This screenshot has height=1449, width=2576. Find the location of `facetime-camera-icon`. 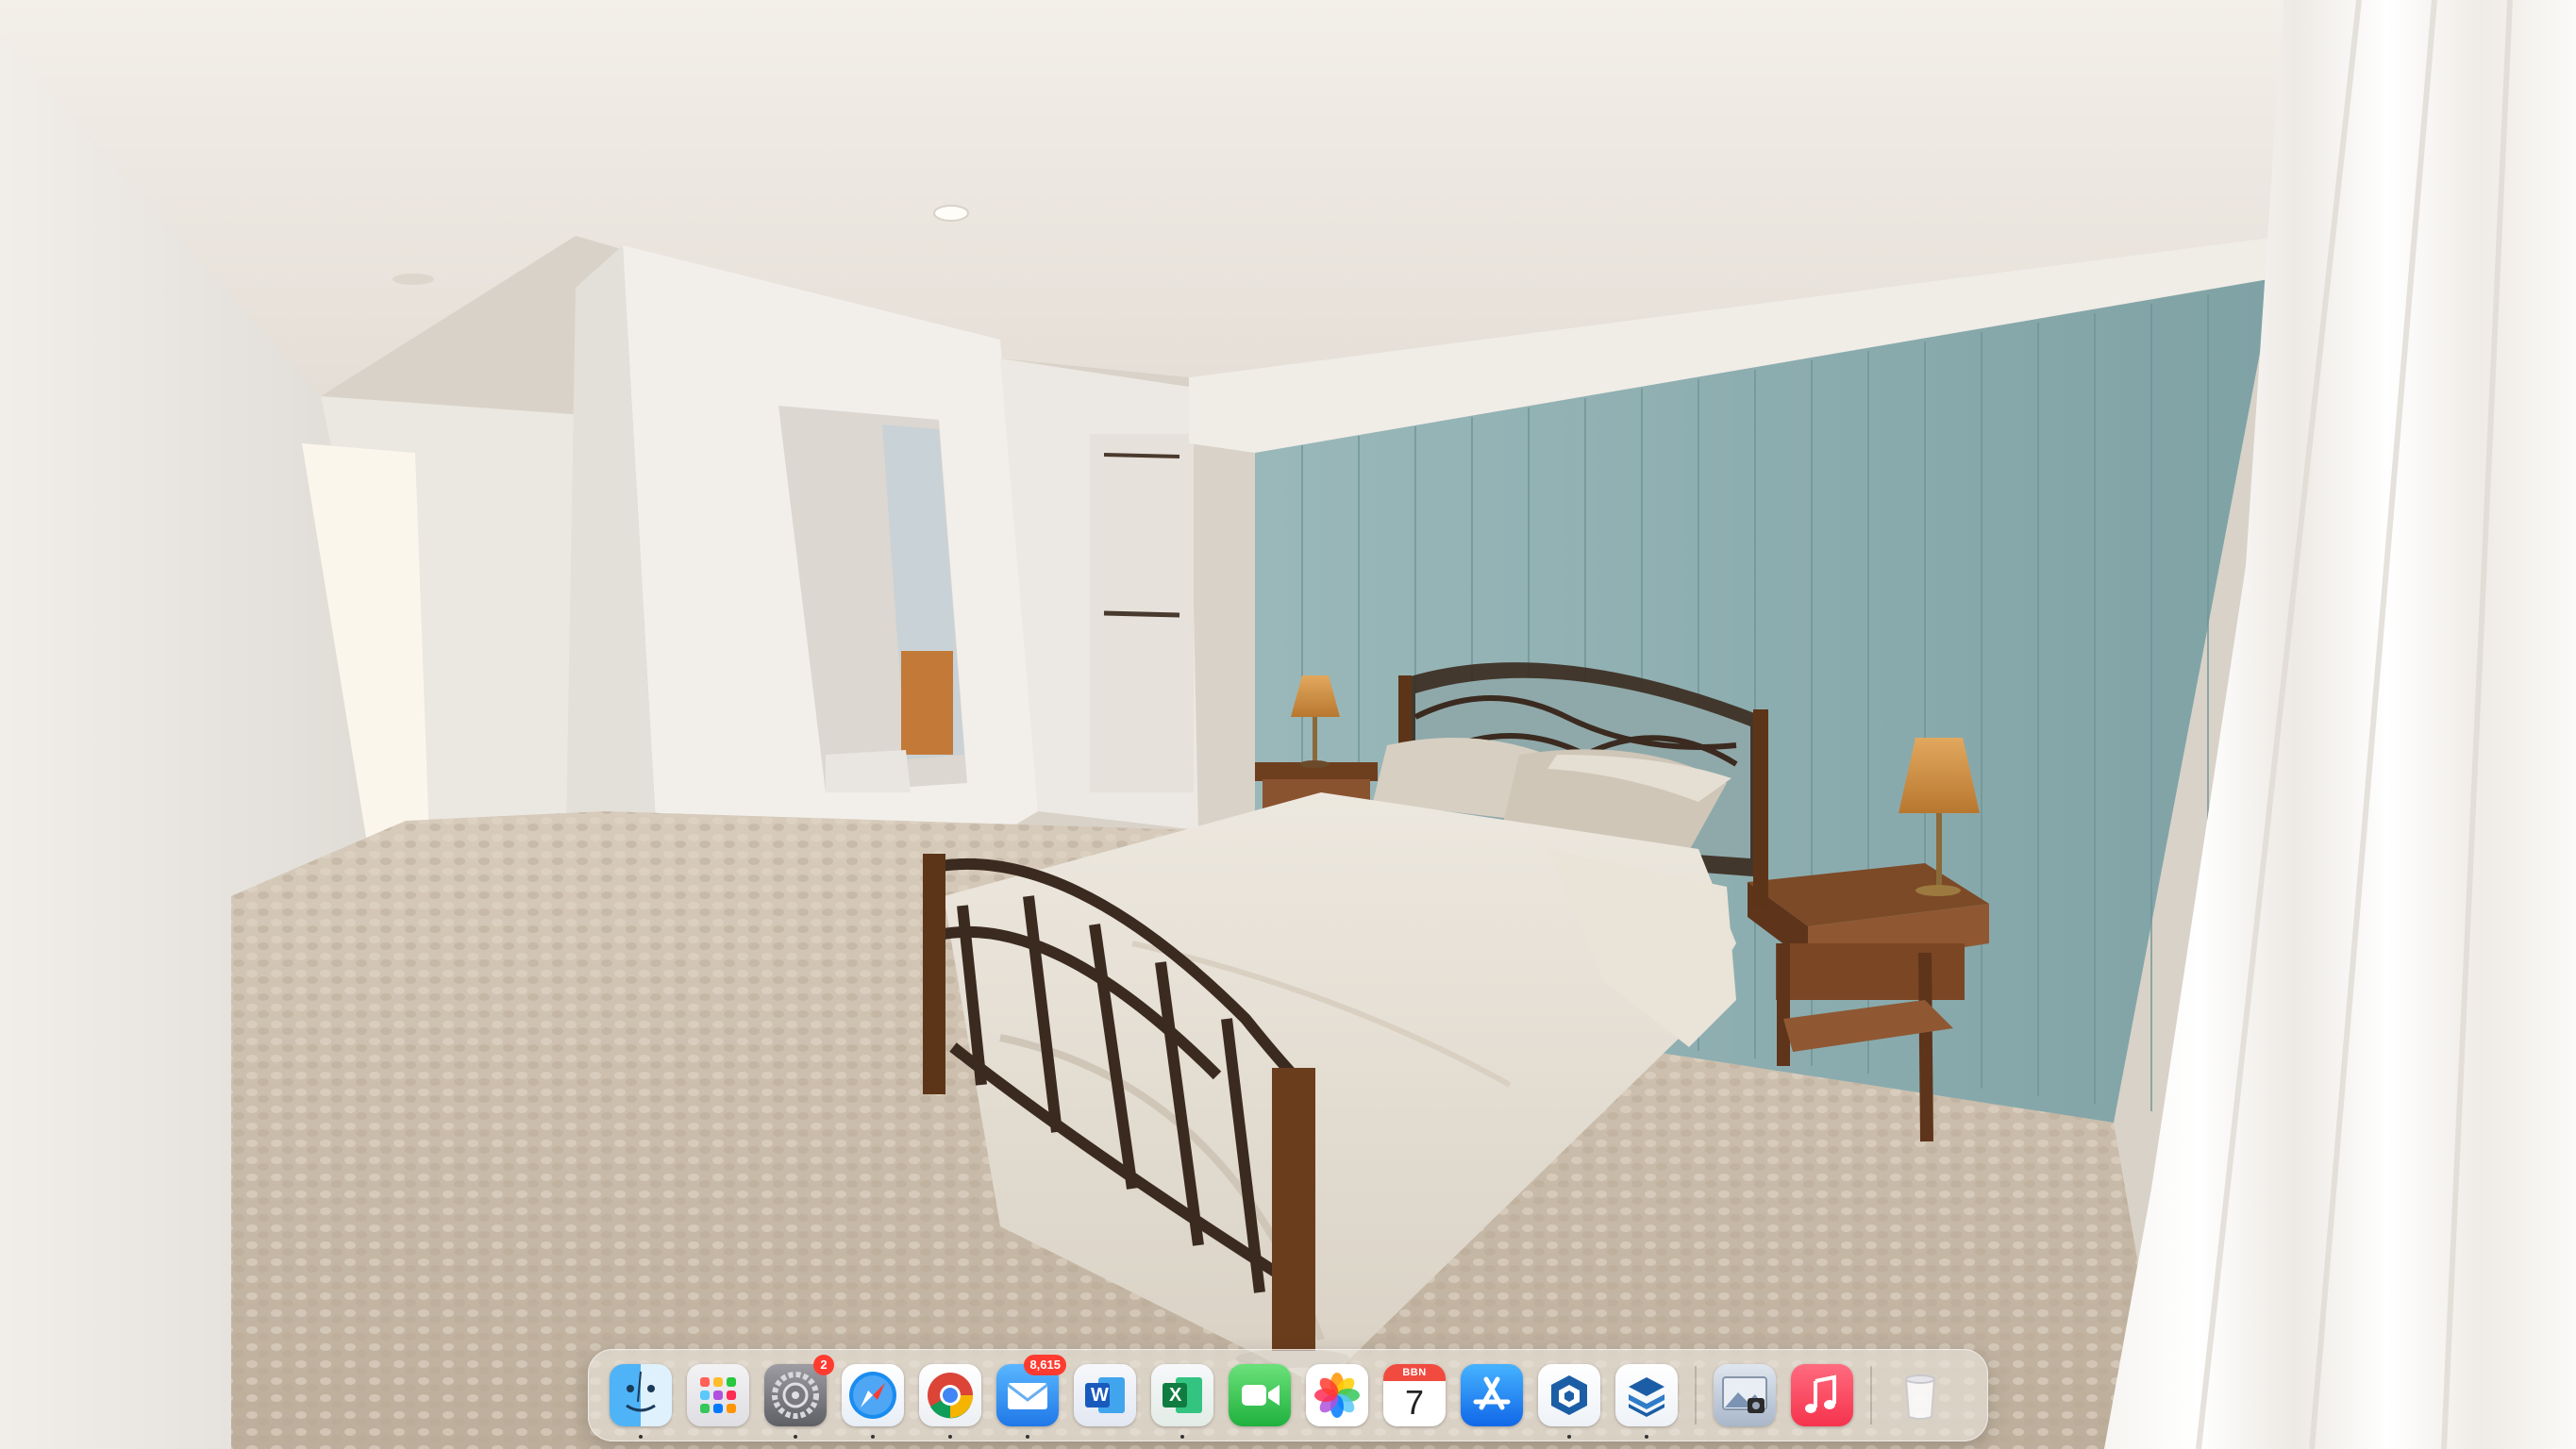

facetime-camera-icon is located at coordinates (1260, 1395).